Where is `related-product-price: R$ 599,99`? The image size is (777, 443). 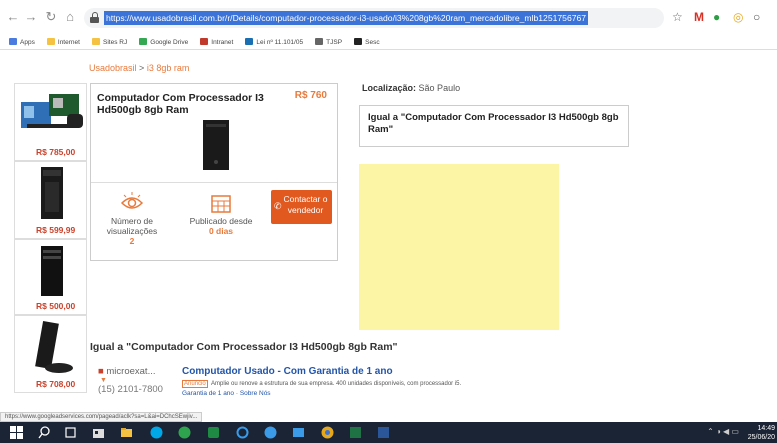
related-product-price: R$ 599,99 is located at coordinates (56, 230).